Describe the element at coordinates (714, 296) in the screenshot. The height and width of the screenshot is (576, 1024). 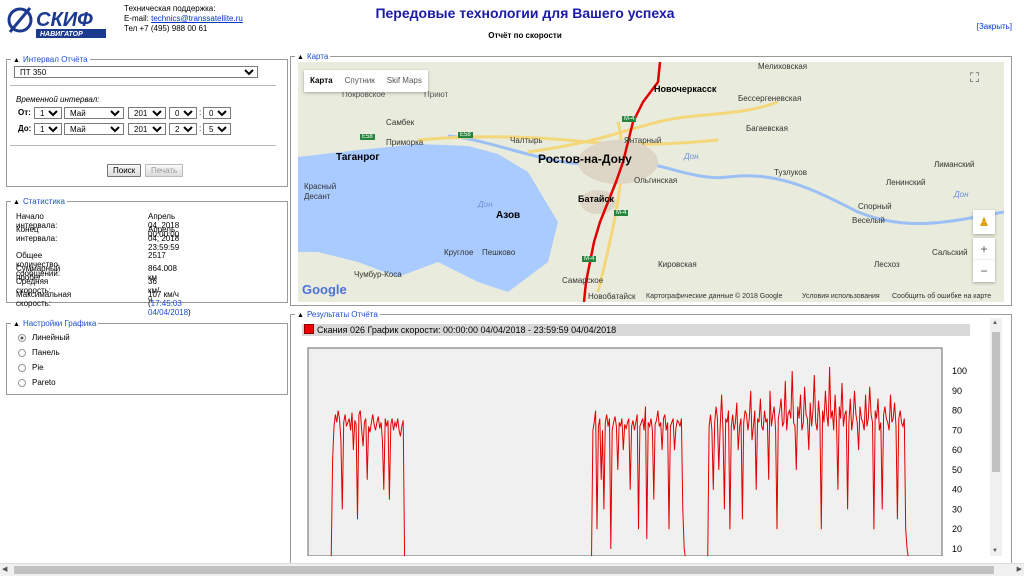
I see `map-attribution: Картографические данные © 2018 Google` at that location.